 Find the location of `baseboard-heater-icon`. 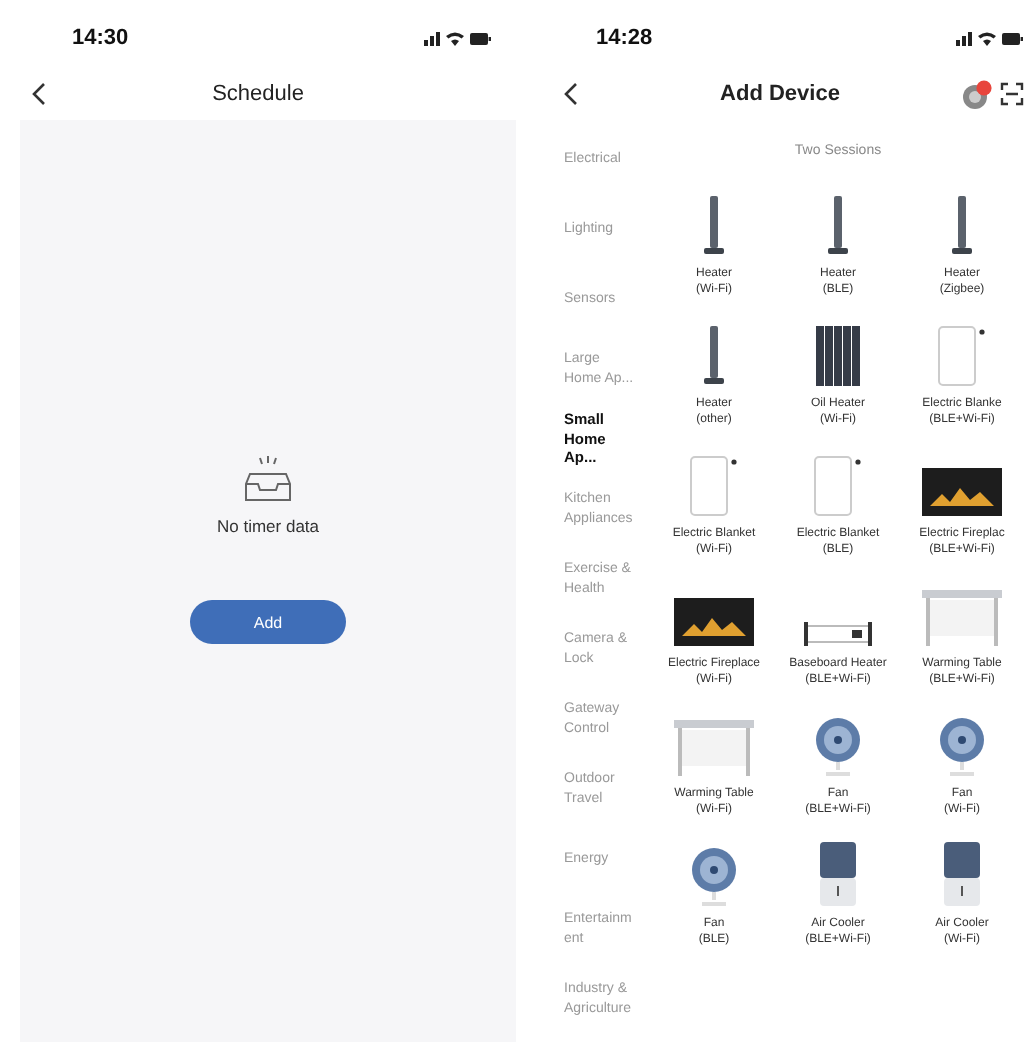

baseboard-heater-icon is located at coordinates (838, 633).